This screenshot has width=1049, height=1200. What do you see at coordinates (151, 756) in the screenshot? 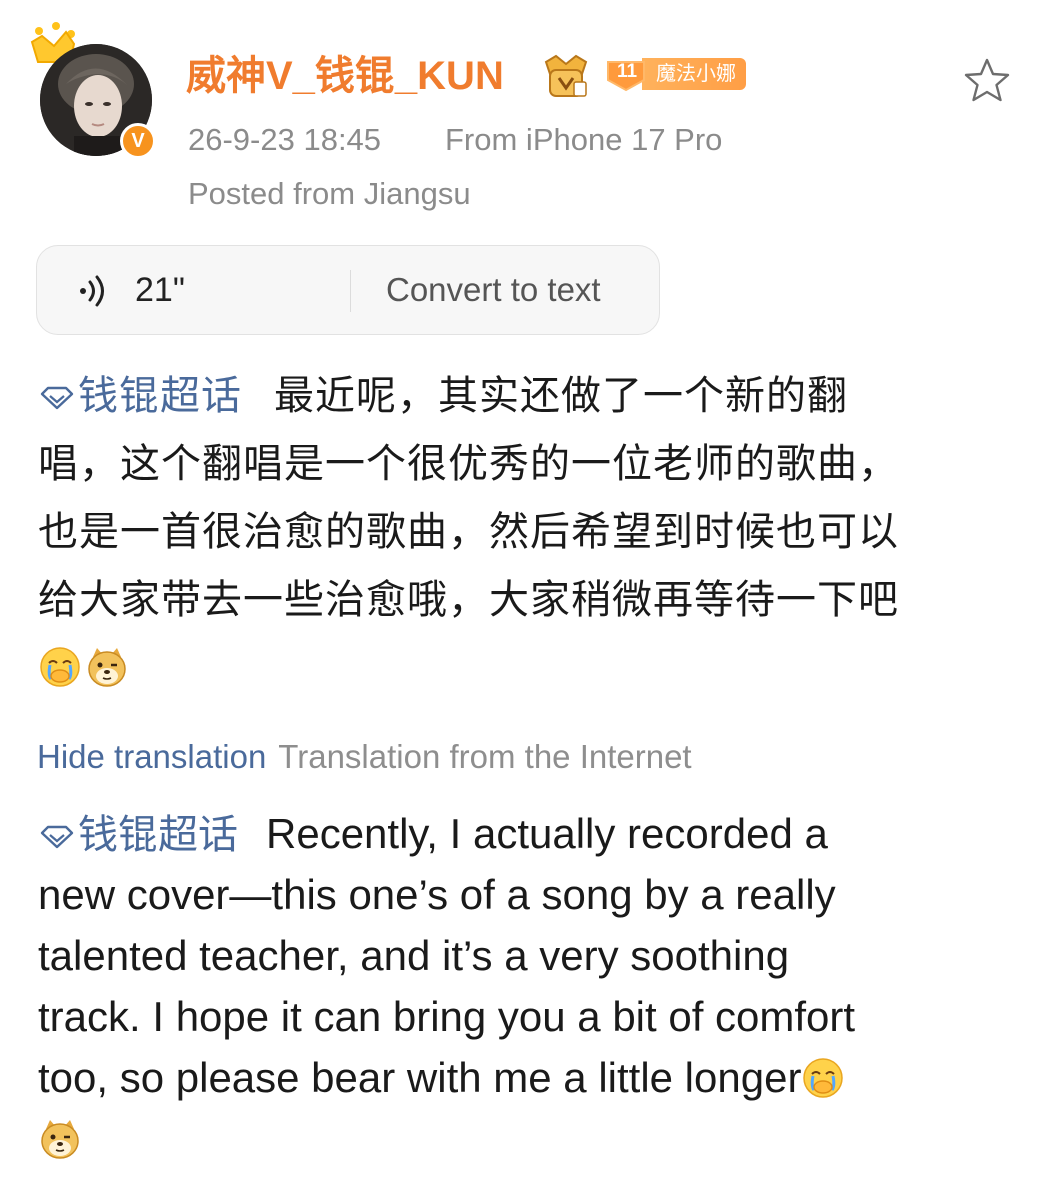
I see `hide-translation-button: Hide translation` at bounding box center [151, 756].